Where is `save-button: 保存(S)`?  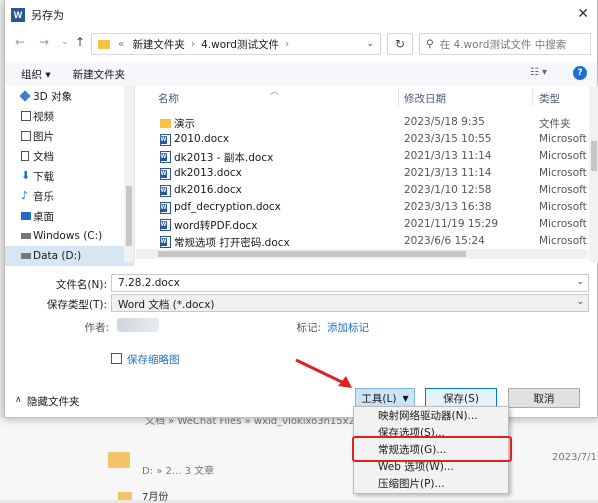
save-button: 保存(S) is located at coordinates (461, 398).